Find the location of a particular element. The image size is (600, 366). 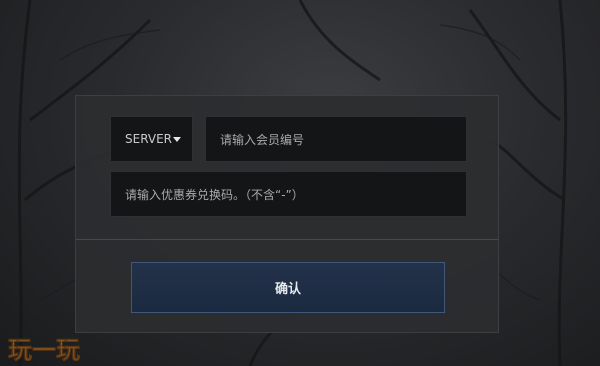

coupon-code-placeholder: 请输入优惠券兑换码。（不含“-”） is located at coordinates (214, 194).